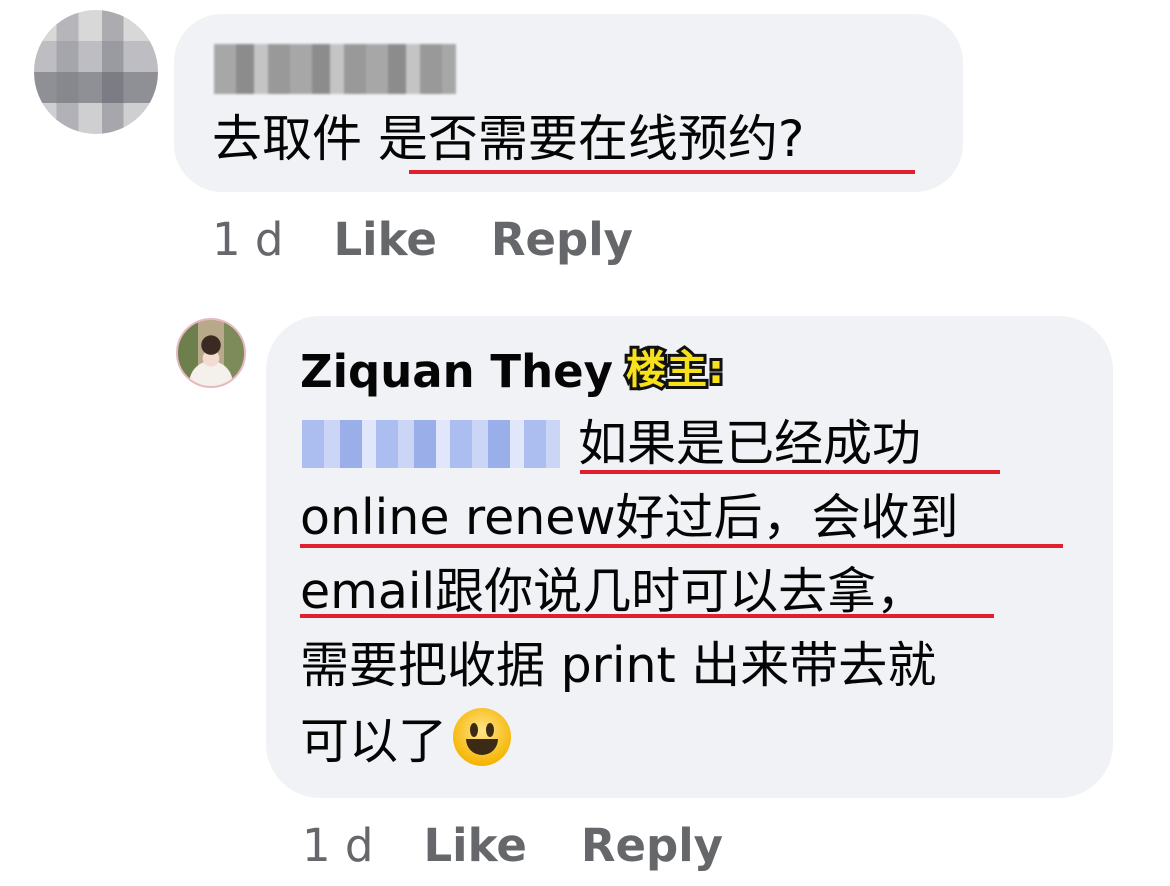  I want to click on blurred-author-name, so click(335, 69).